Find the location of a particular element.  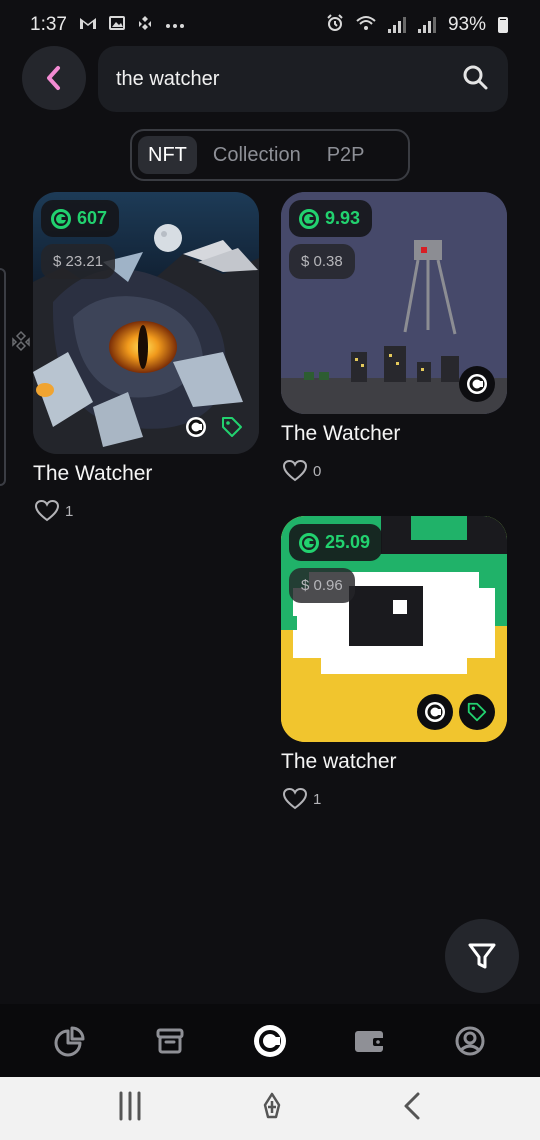

back-button is located at coordinates (54, 78).